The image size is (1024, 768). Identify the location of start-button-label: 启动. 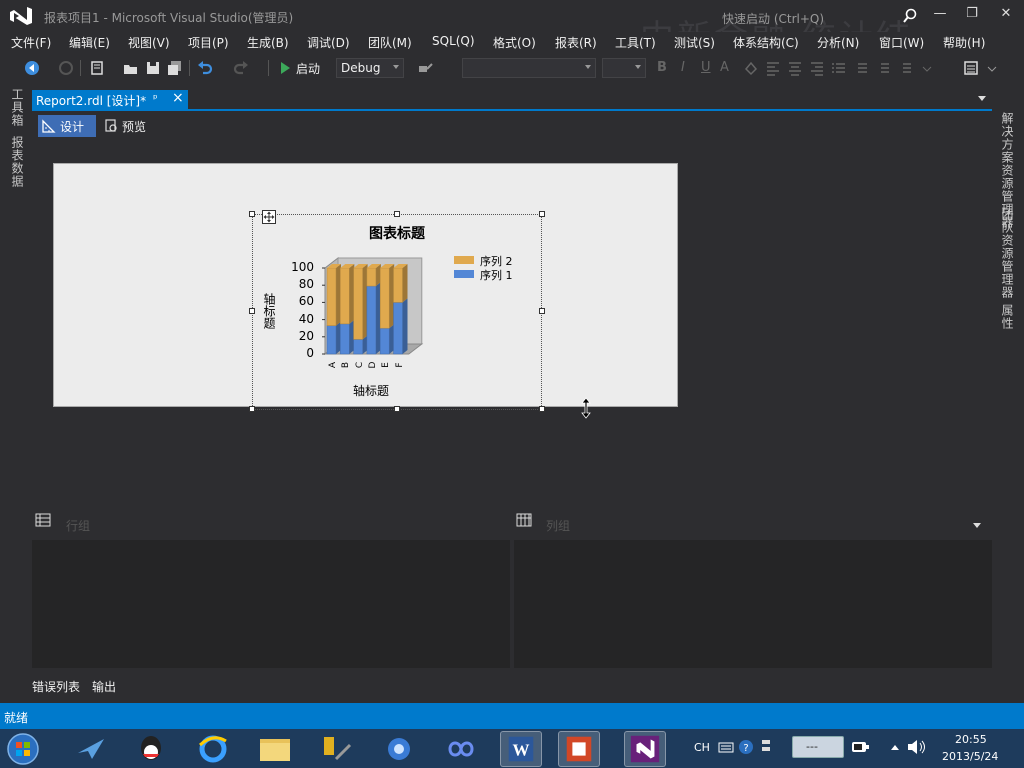
(308, 68).